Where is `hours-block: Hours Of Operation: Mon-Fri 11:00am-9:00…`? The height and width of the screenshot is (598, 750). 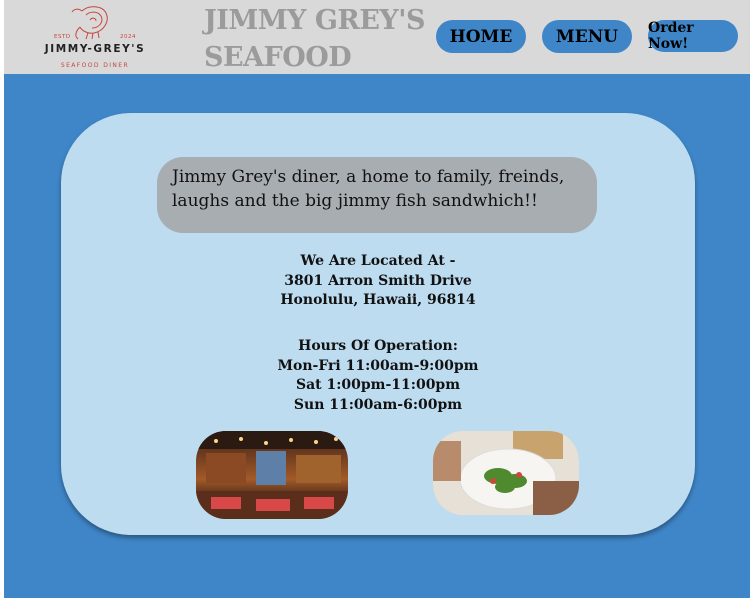 hours-block: Hours Of Operation: Mon-Fri 11:00am-9:00… is located at coordinates (378, 376).